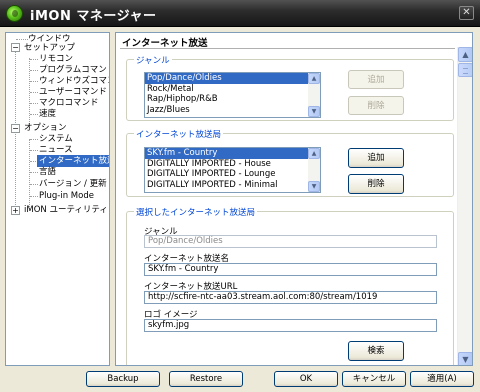 The image size is (480, 392). I want to click on restore-button: Restore, so click(206, 379).